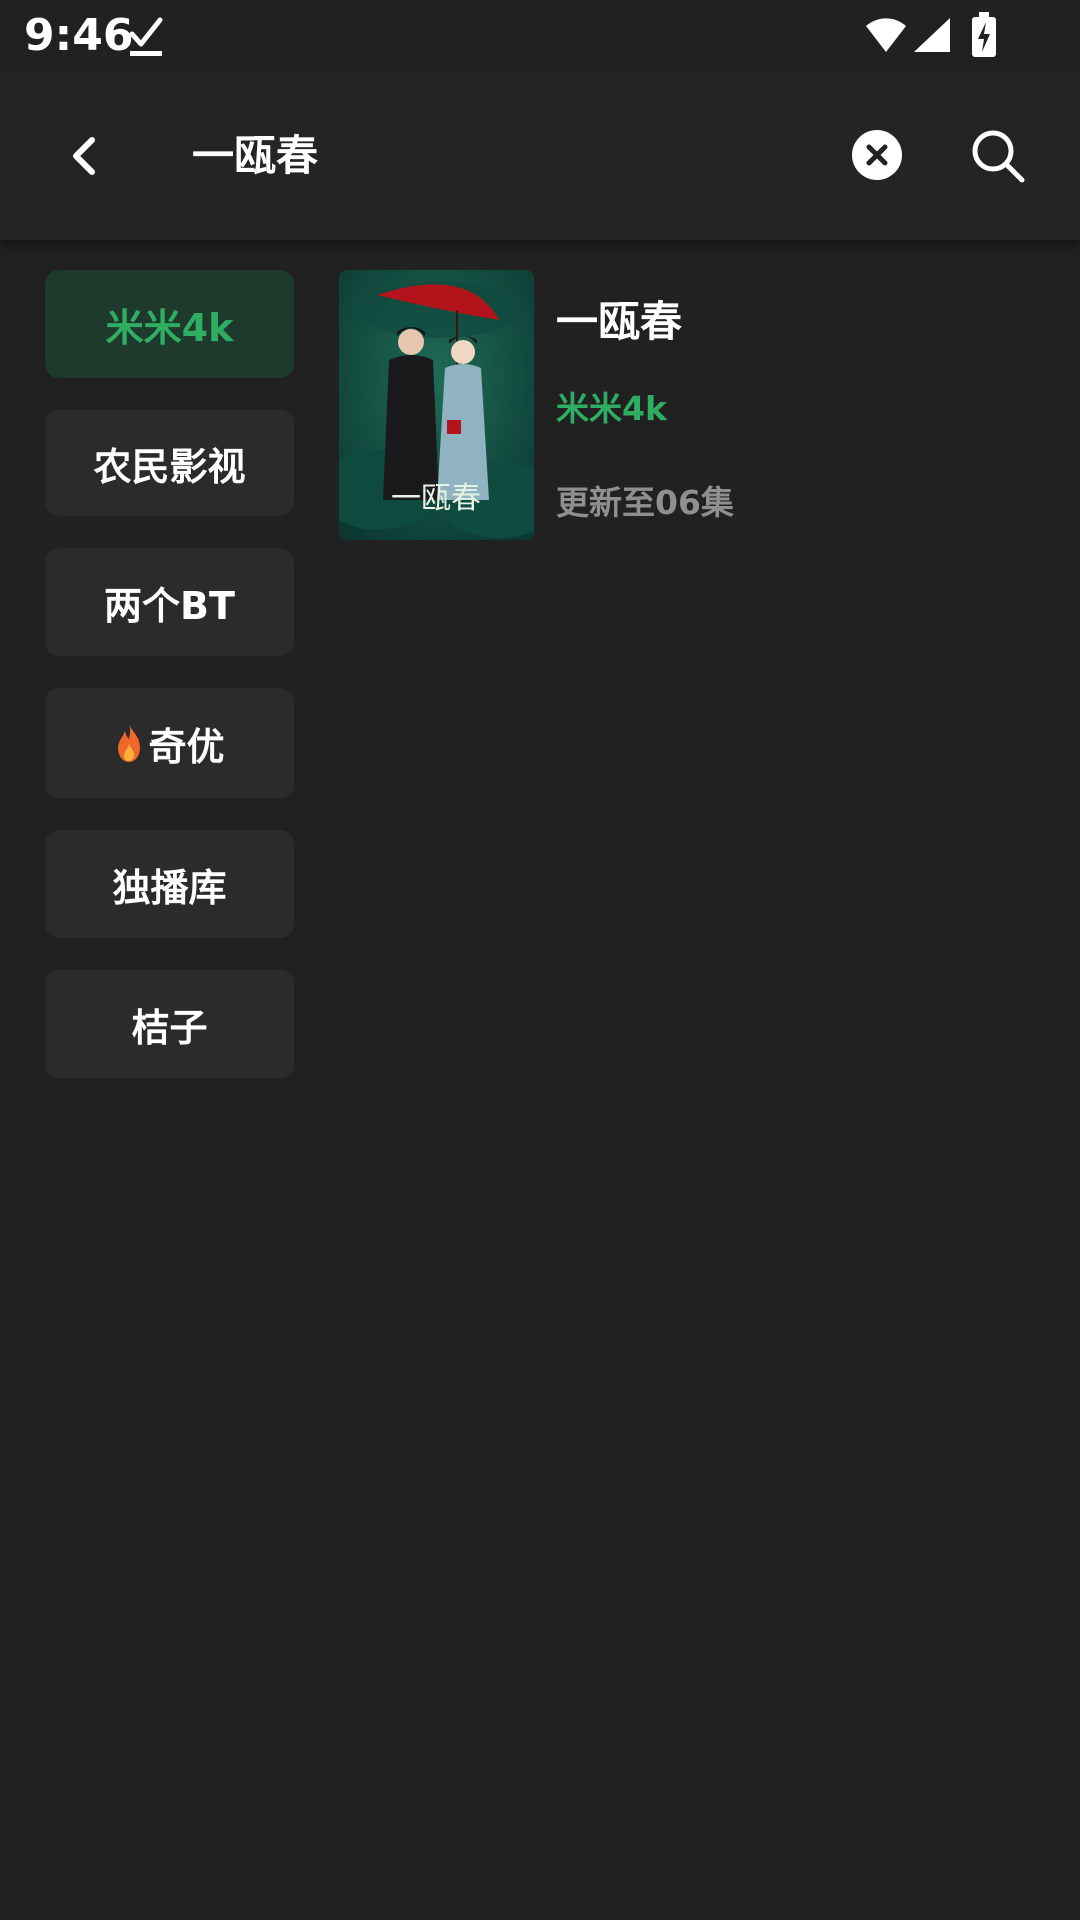  I want to click on source-item-juzi: 桔子, so click(169, 1024).